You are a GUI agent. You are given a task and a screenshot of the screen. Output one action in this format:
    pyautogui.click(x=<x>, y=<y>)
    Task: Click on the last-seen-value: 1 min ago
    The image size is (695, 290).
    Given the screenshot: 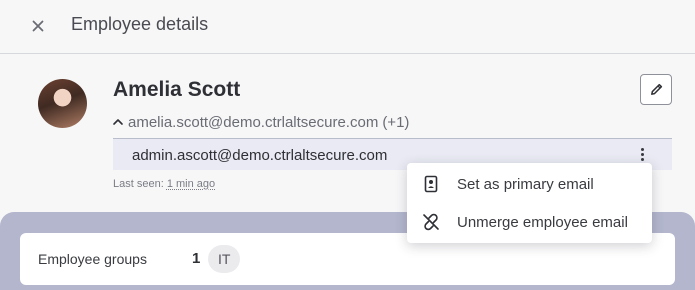 What is the action you would take?
    pyautogui.click(x=191, y=184)
    